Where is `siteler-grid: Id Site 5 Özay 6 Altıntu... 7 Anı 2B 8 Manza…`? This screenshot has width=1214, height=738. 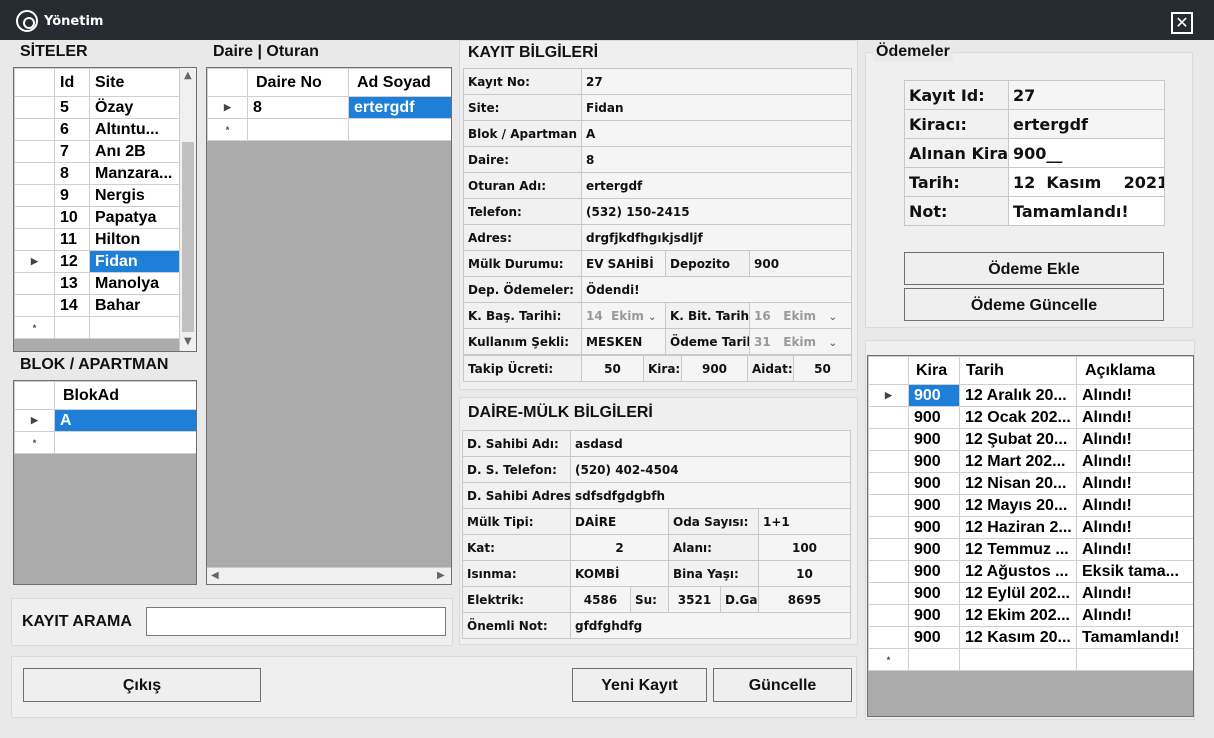 siteler-grid: Id Site 5 Özay 6 Altıntu... 7 Anı 2B 8 Manza… is located at coordinates (105, 209).